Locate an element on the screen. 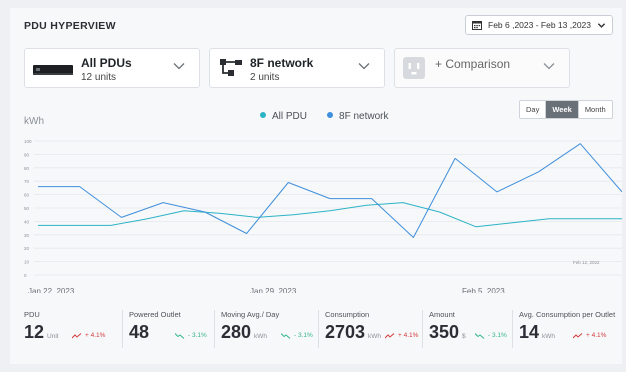 Image resolution: width=626 pixels, height=372 pixels. stat-pdu: PDU 12 Unit + 4.1% is located at coordinates (73, 329).